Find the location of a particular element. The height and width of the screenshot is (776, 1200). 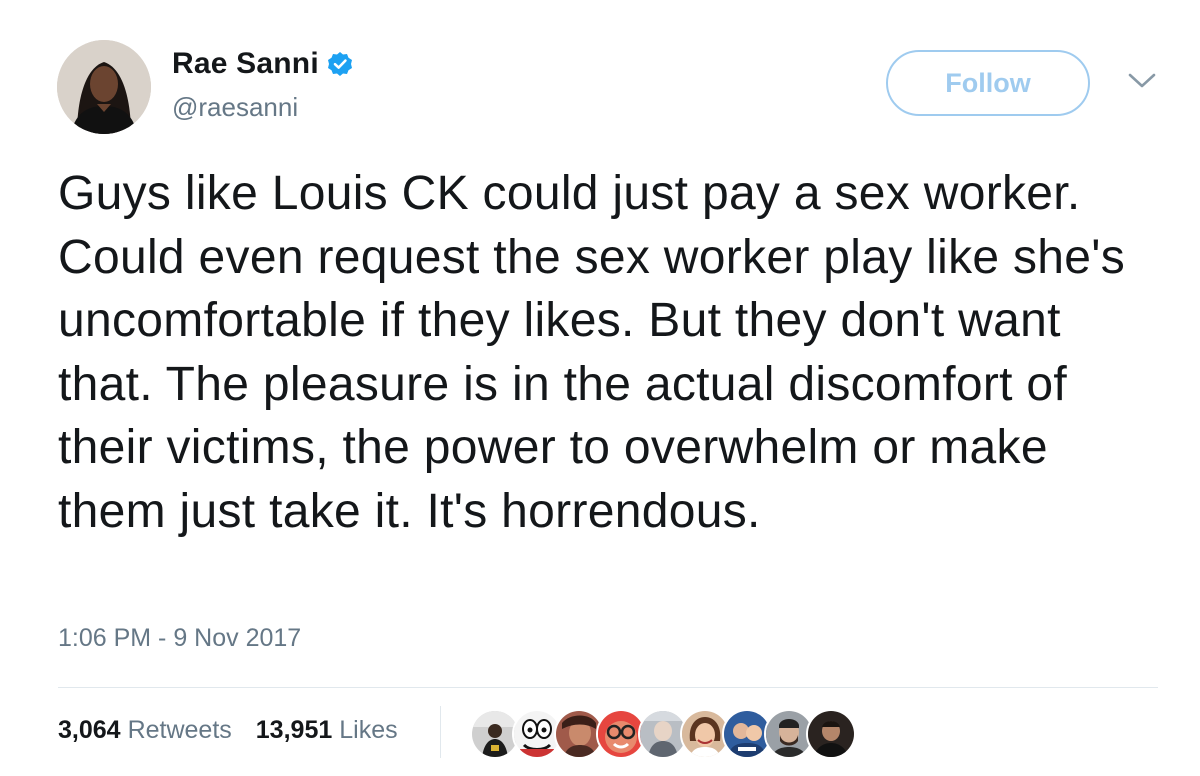

likes-label: Likes is located at coordinates (368, 730).